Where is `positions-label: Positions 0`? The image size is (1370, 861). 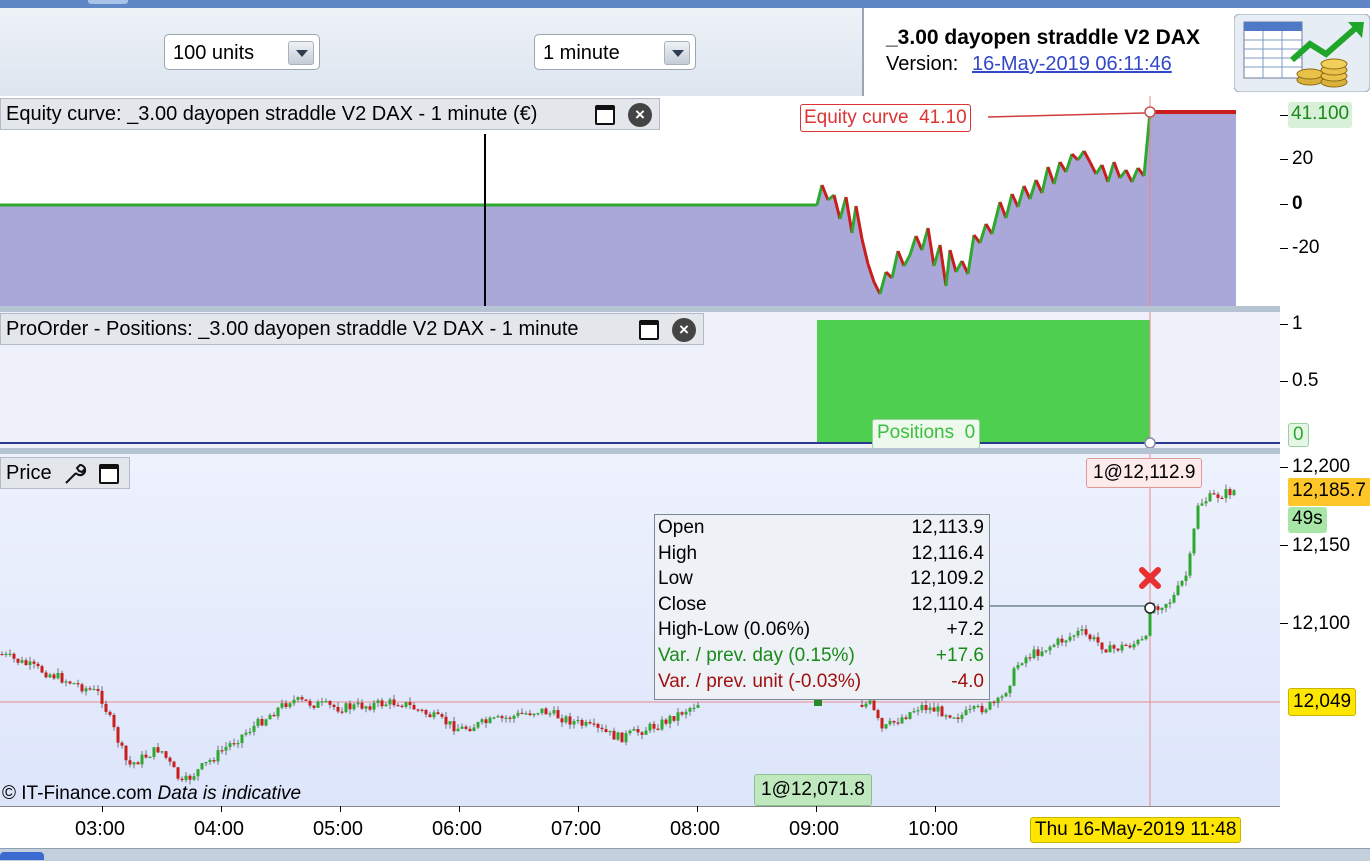
positions-label: Positions 0 is located at coordinates (926, 434).